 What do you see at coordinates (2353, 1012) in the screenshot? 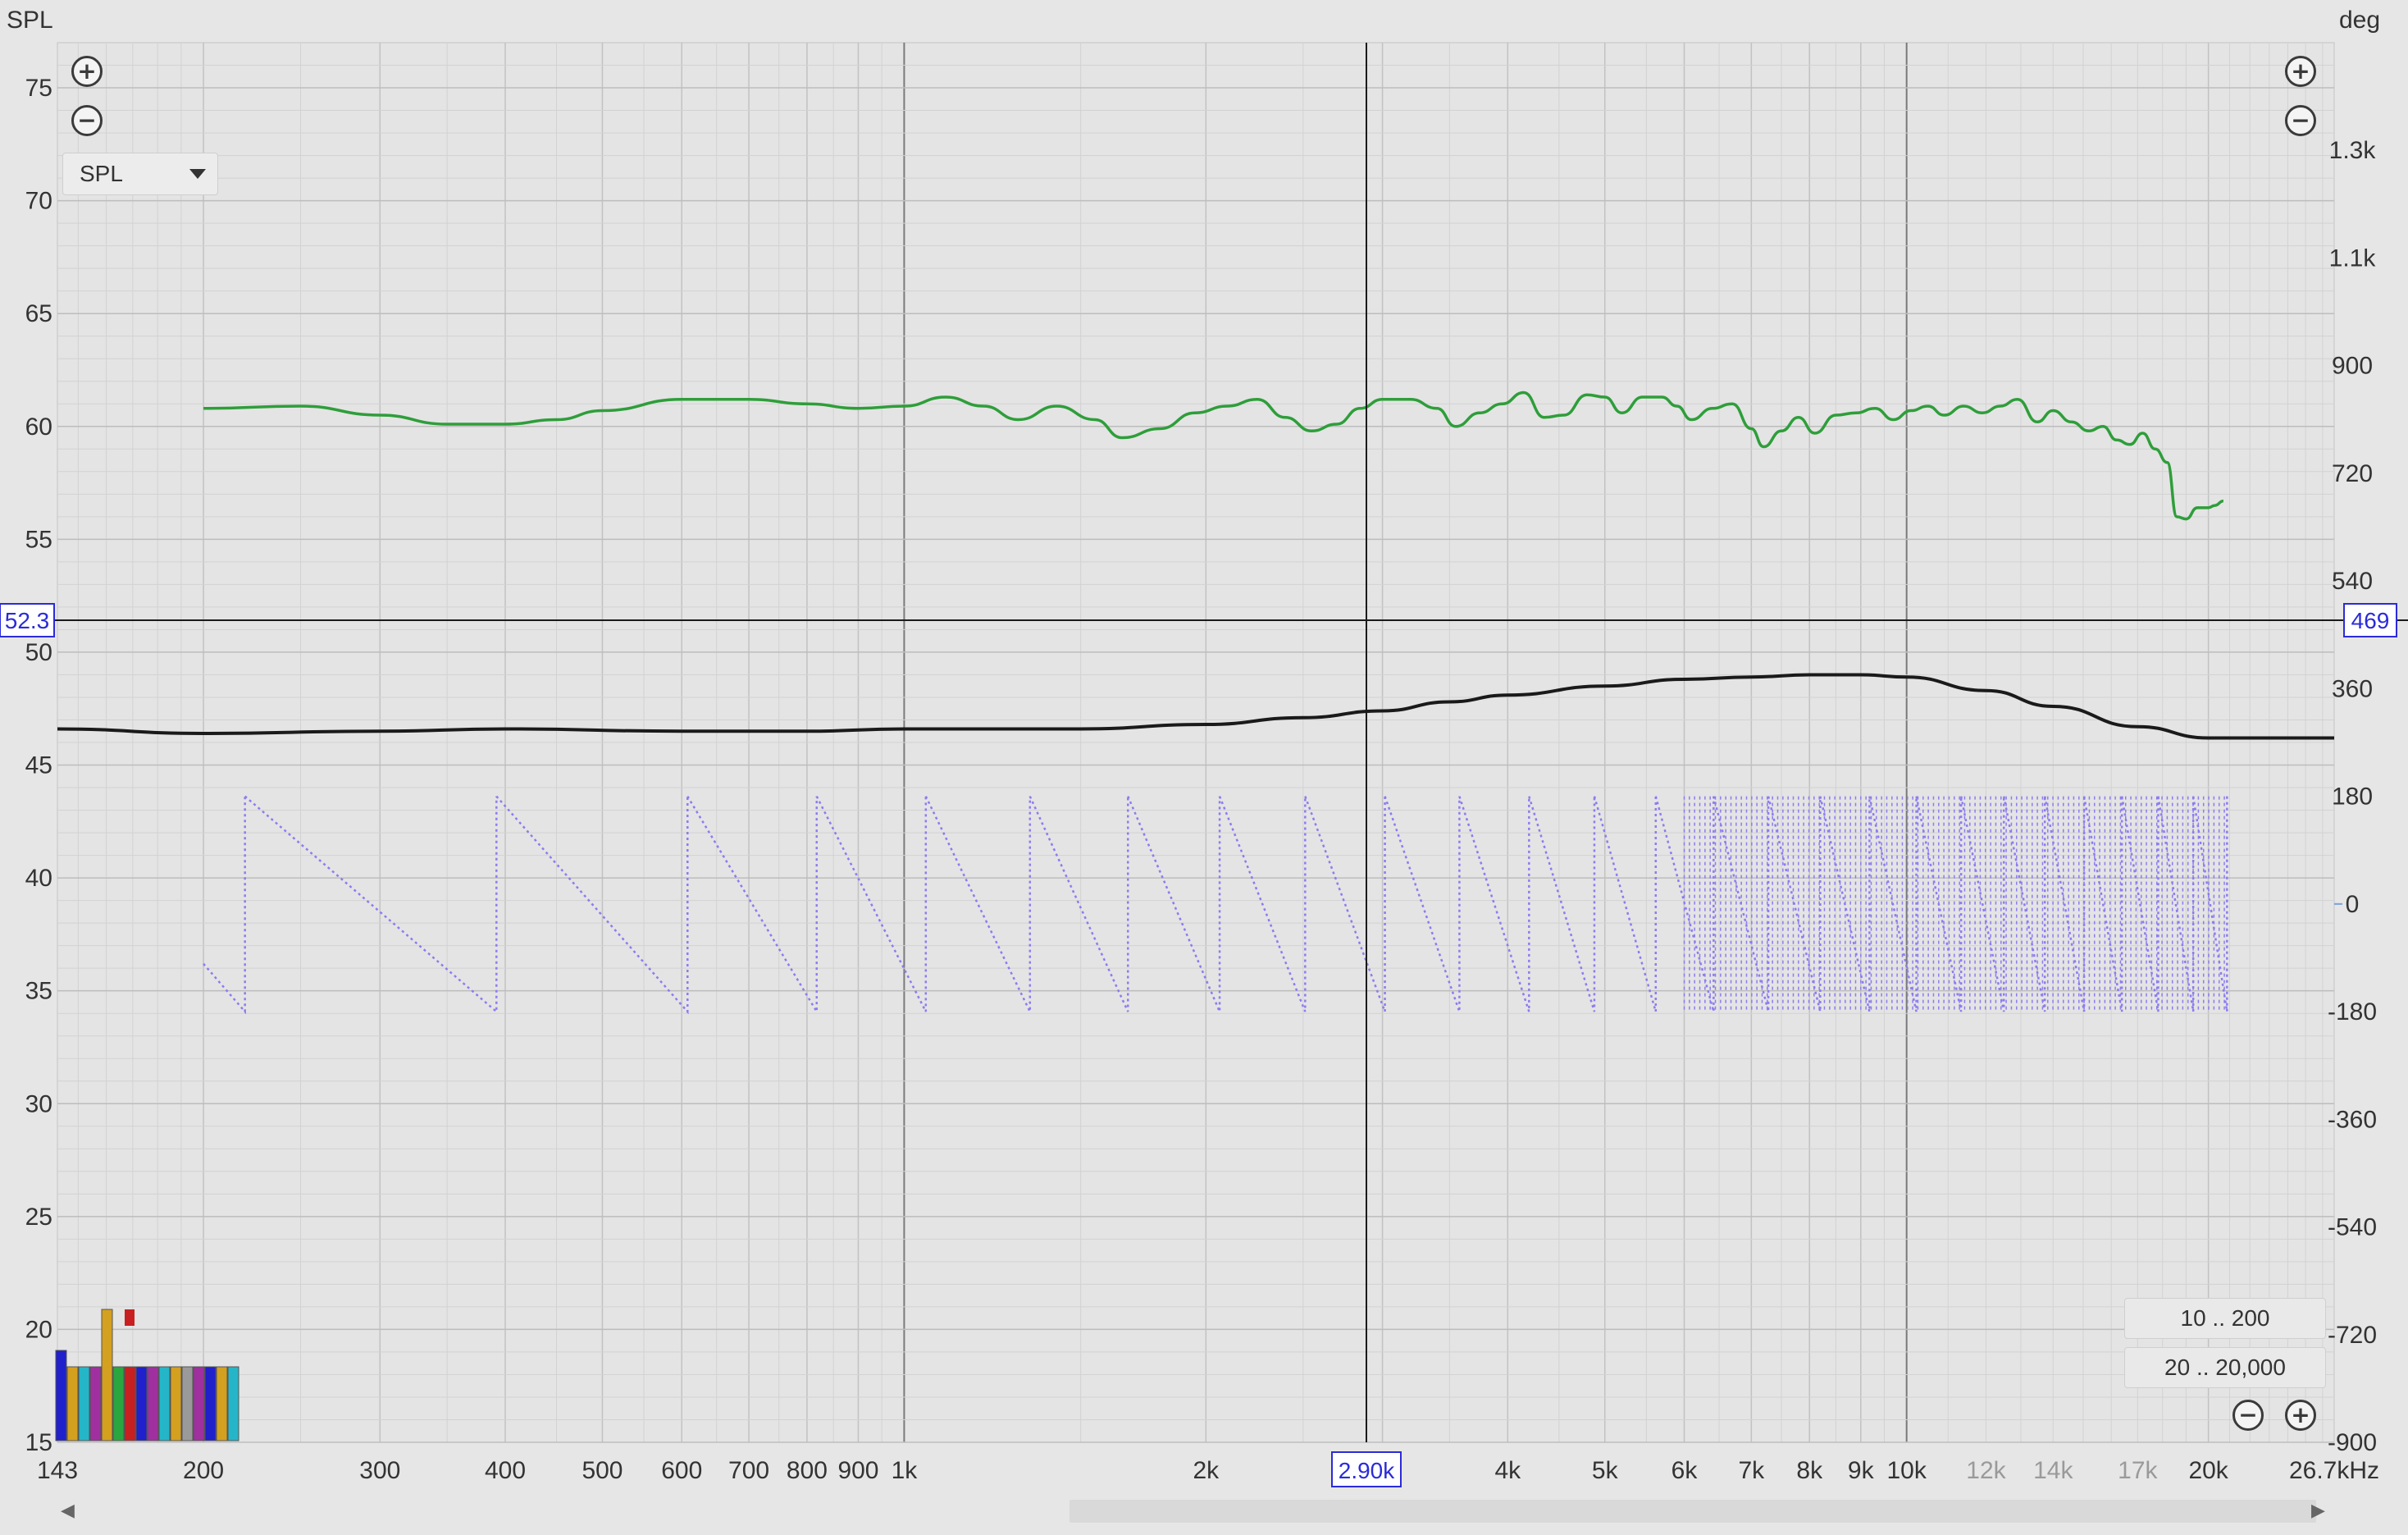
I see `right-axis-tick-label: -180` at bounding box center [2353, 1012].